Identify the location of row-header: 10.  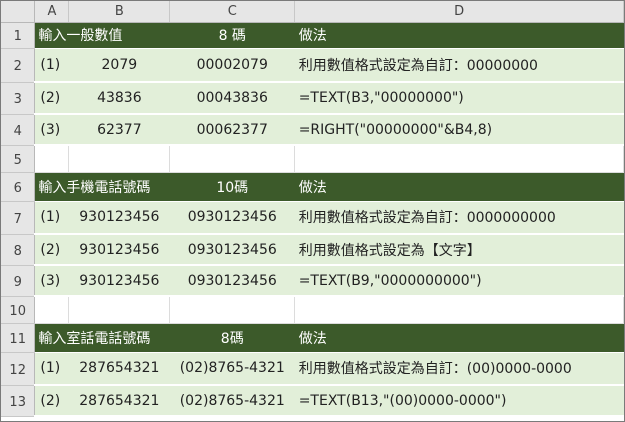
(18, 310).